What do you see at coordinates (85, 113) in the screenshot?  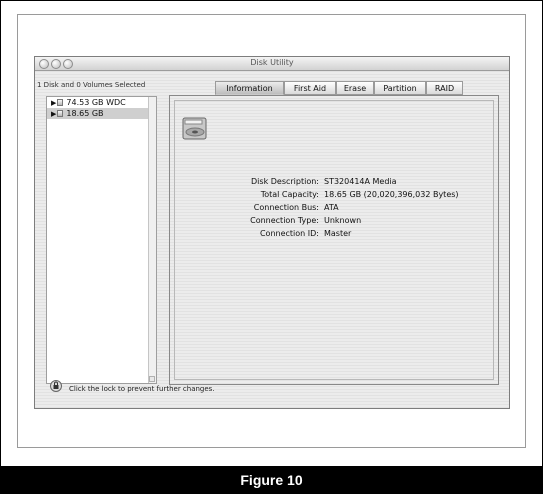 I see `disk-label: 18.65 GB` at bounding box center [85, 113].